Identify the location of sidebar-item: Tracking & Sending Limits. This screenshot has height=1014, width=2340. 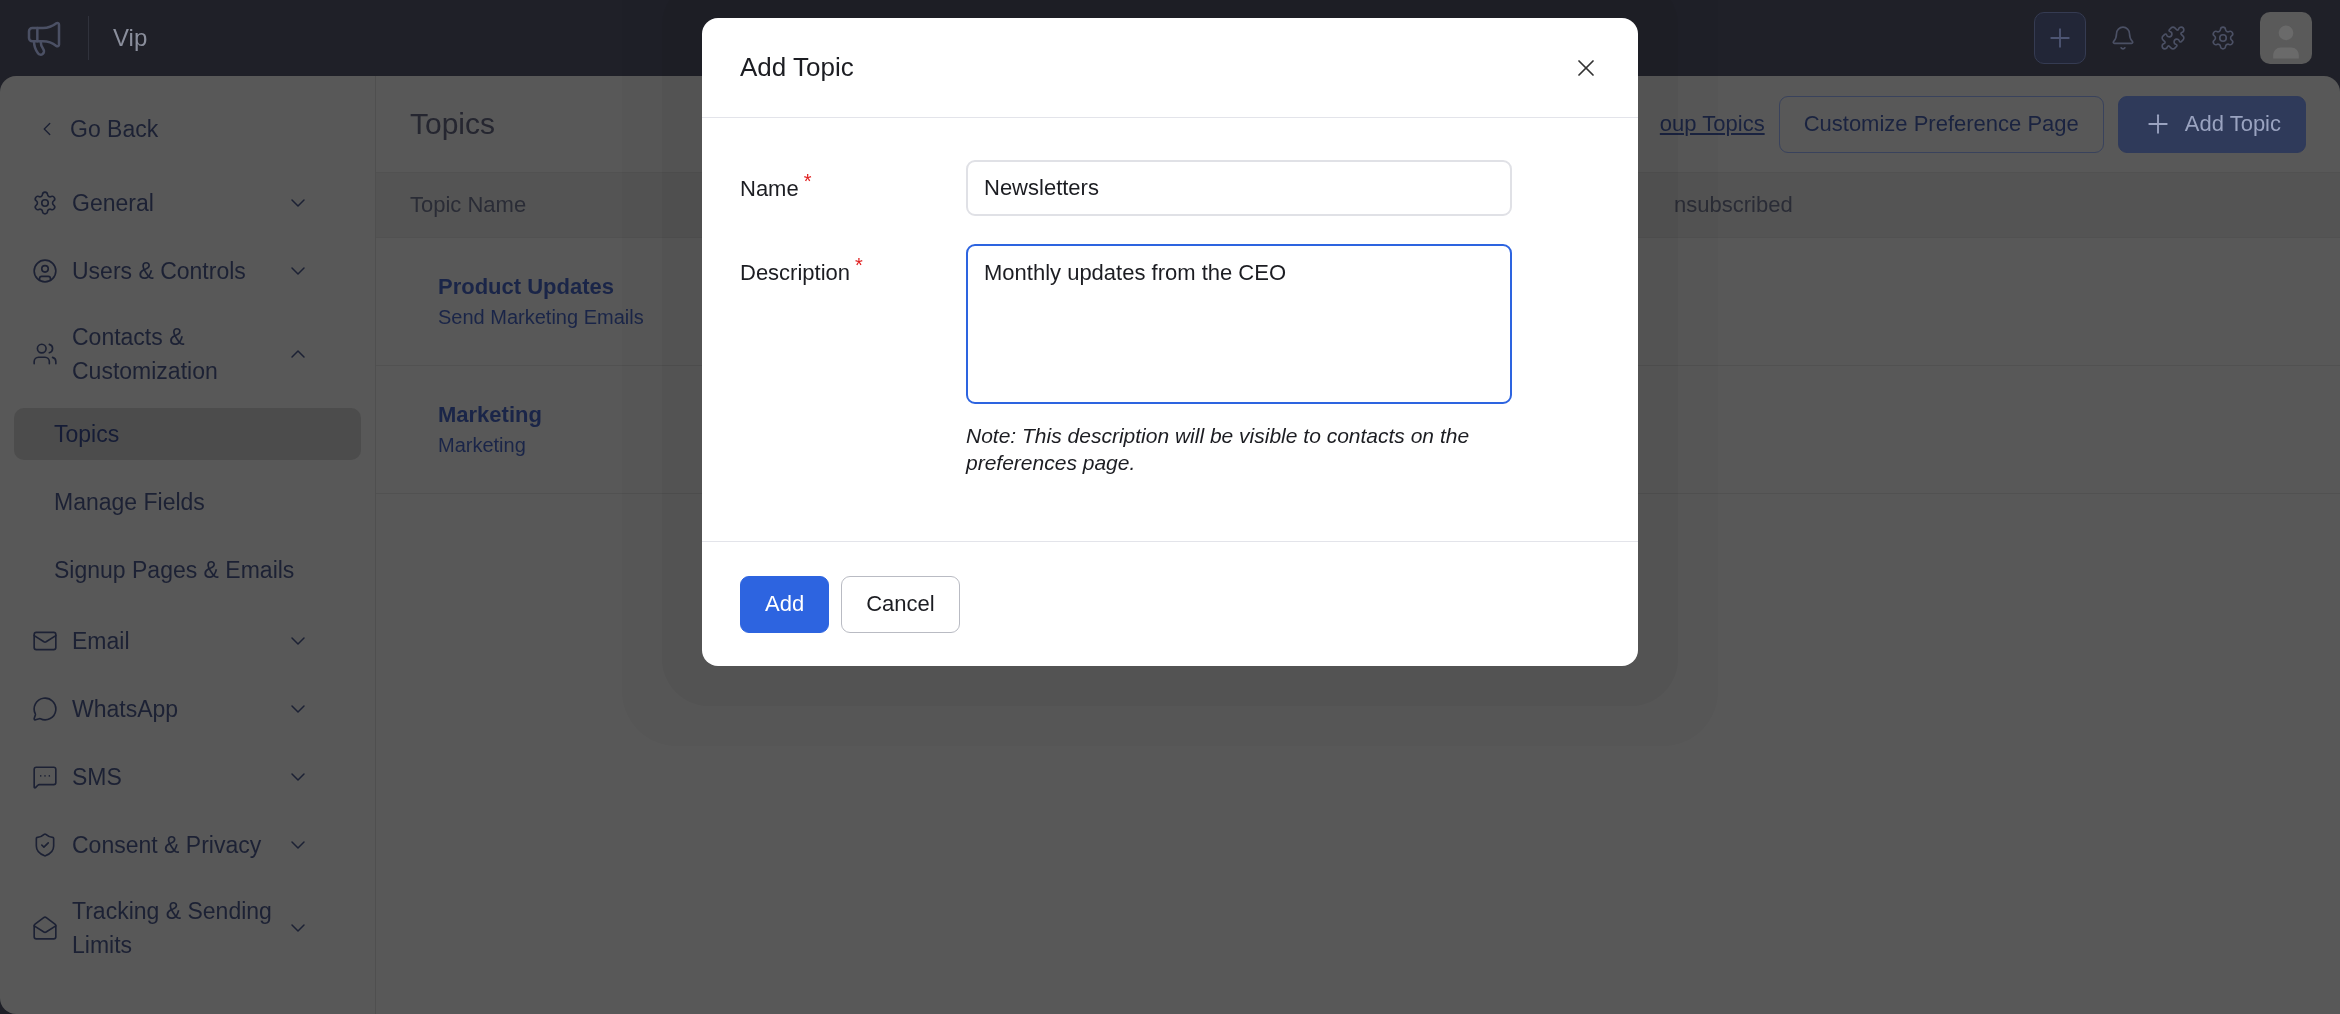
(187, 928).